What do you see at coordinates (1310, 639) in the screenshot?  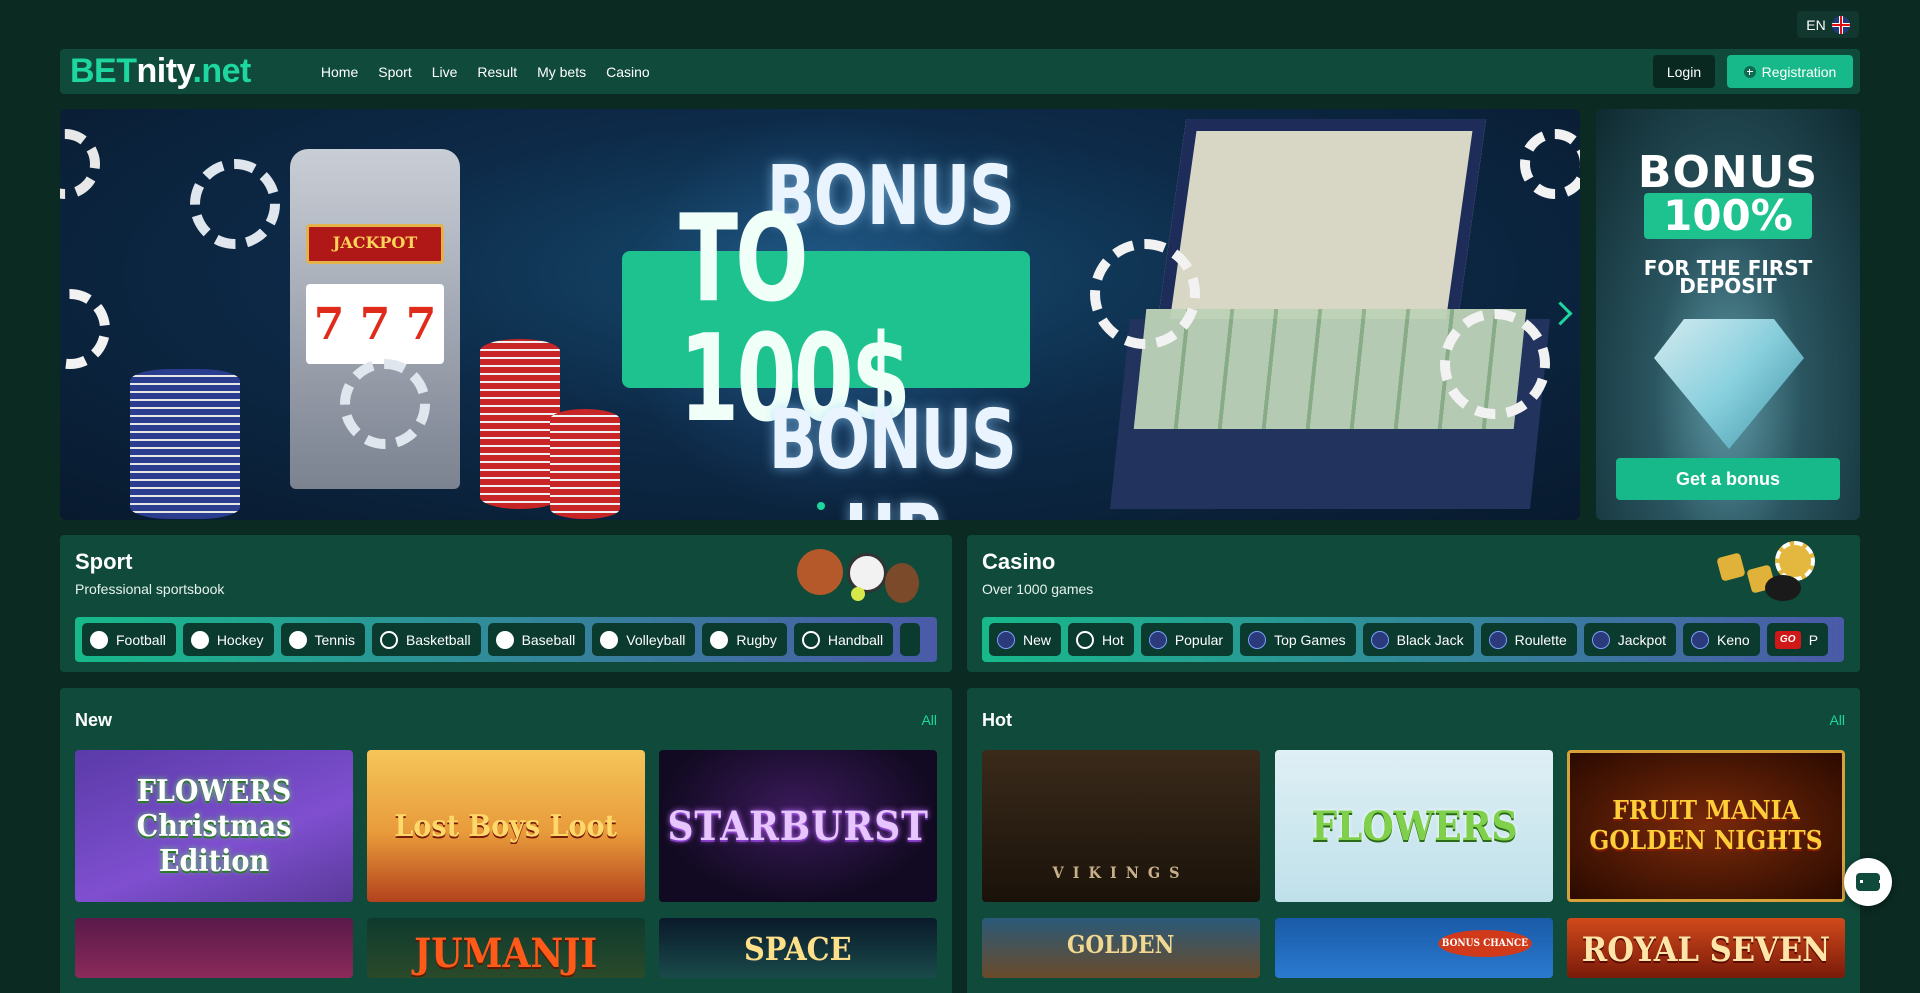 I see `tab-label: Top Games` at bounding box center [1310, 639].